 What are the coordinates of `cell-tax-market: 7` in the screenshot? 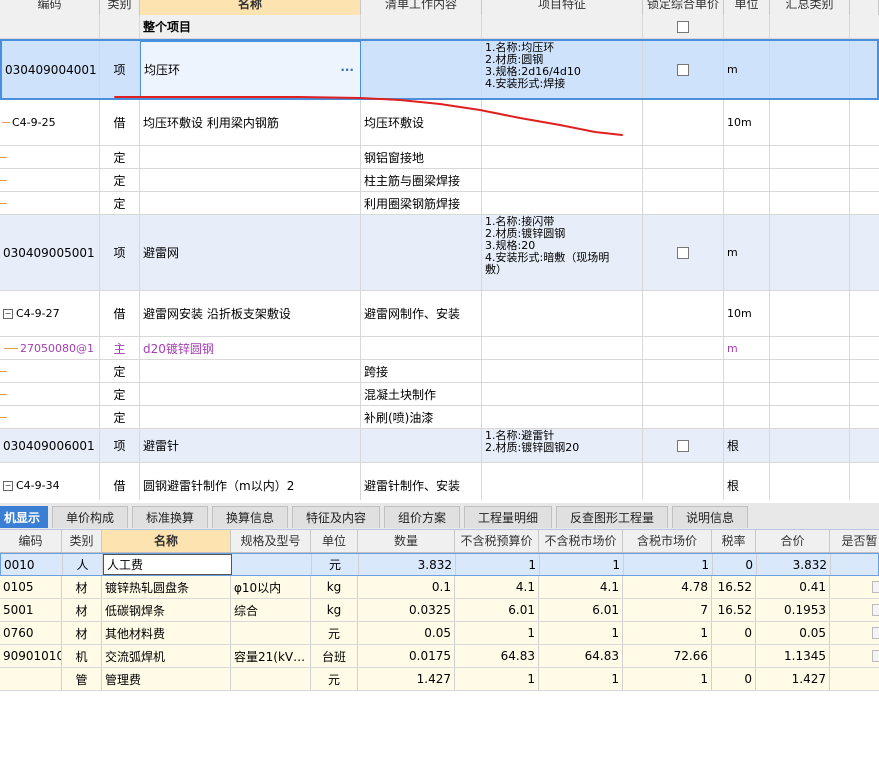 It's located at (667, 610).